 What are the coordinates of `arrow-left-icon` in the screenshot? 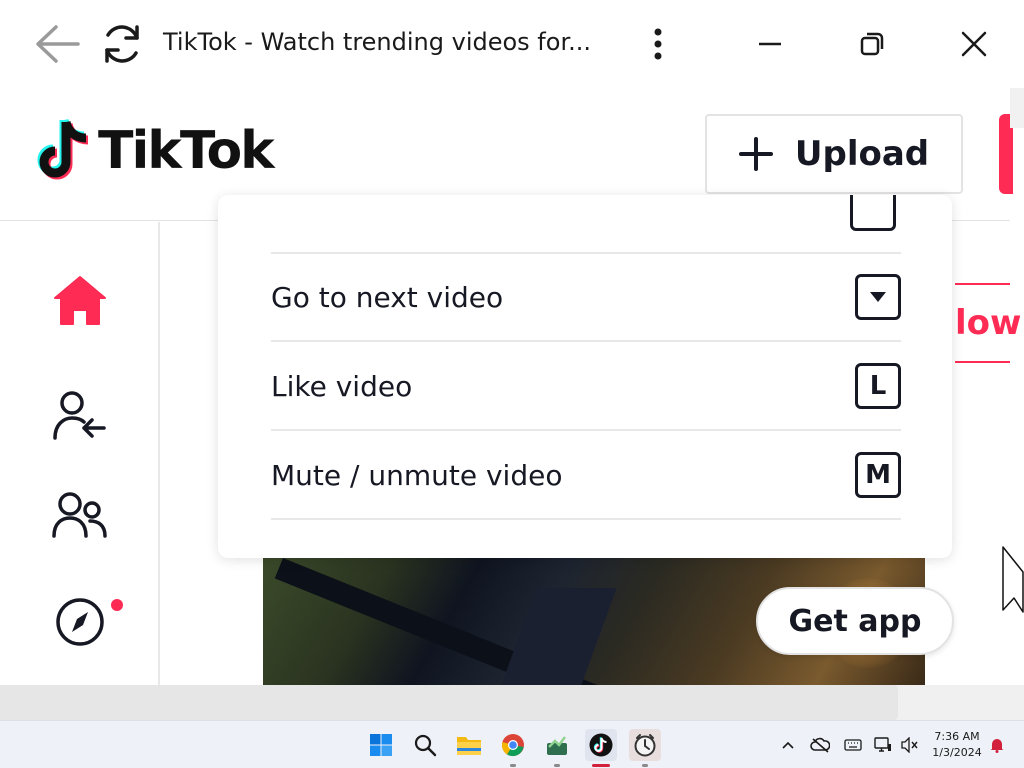 It's located at (58, 44).